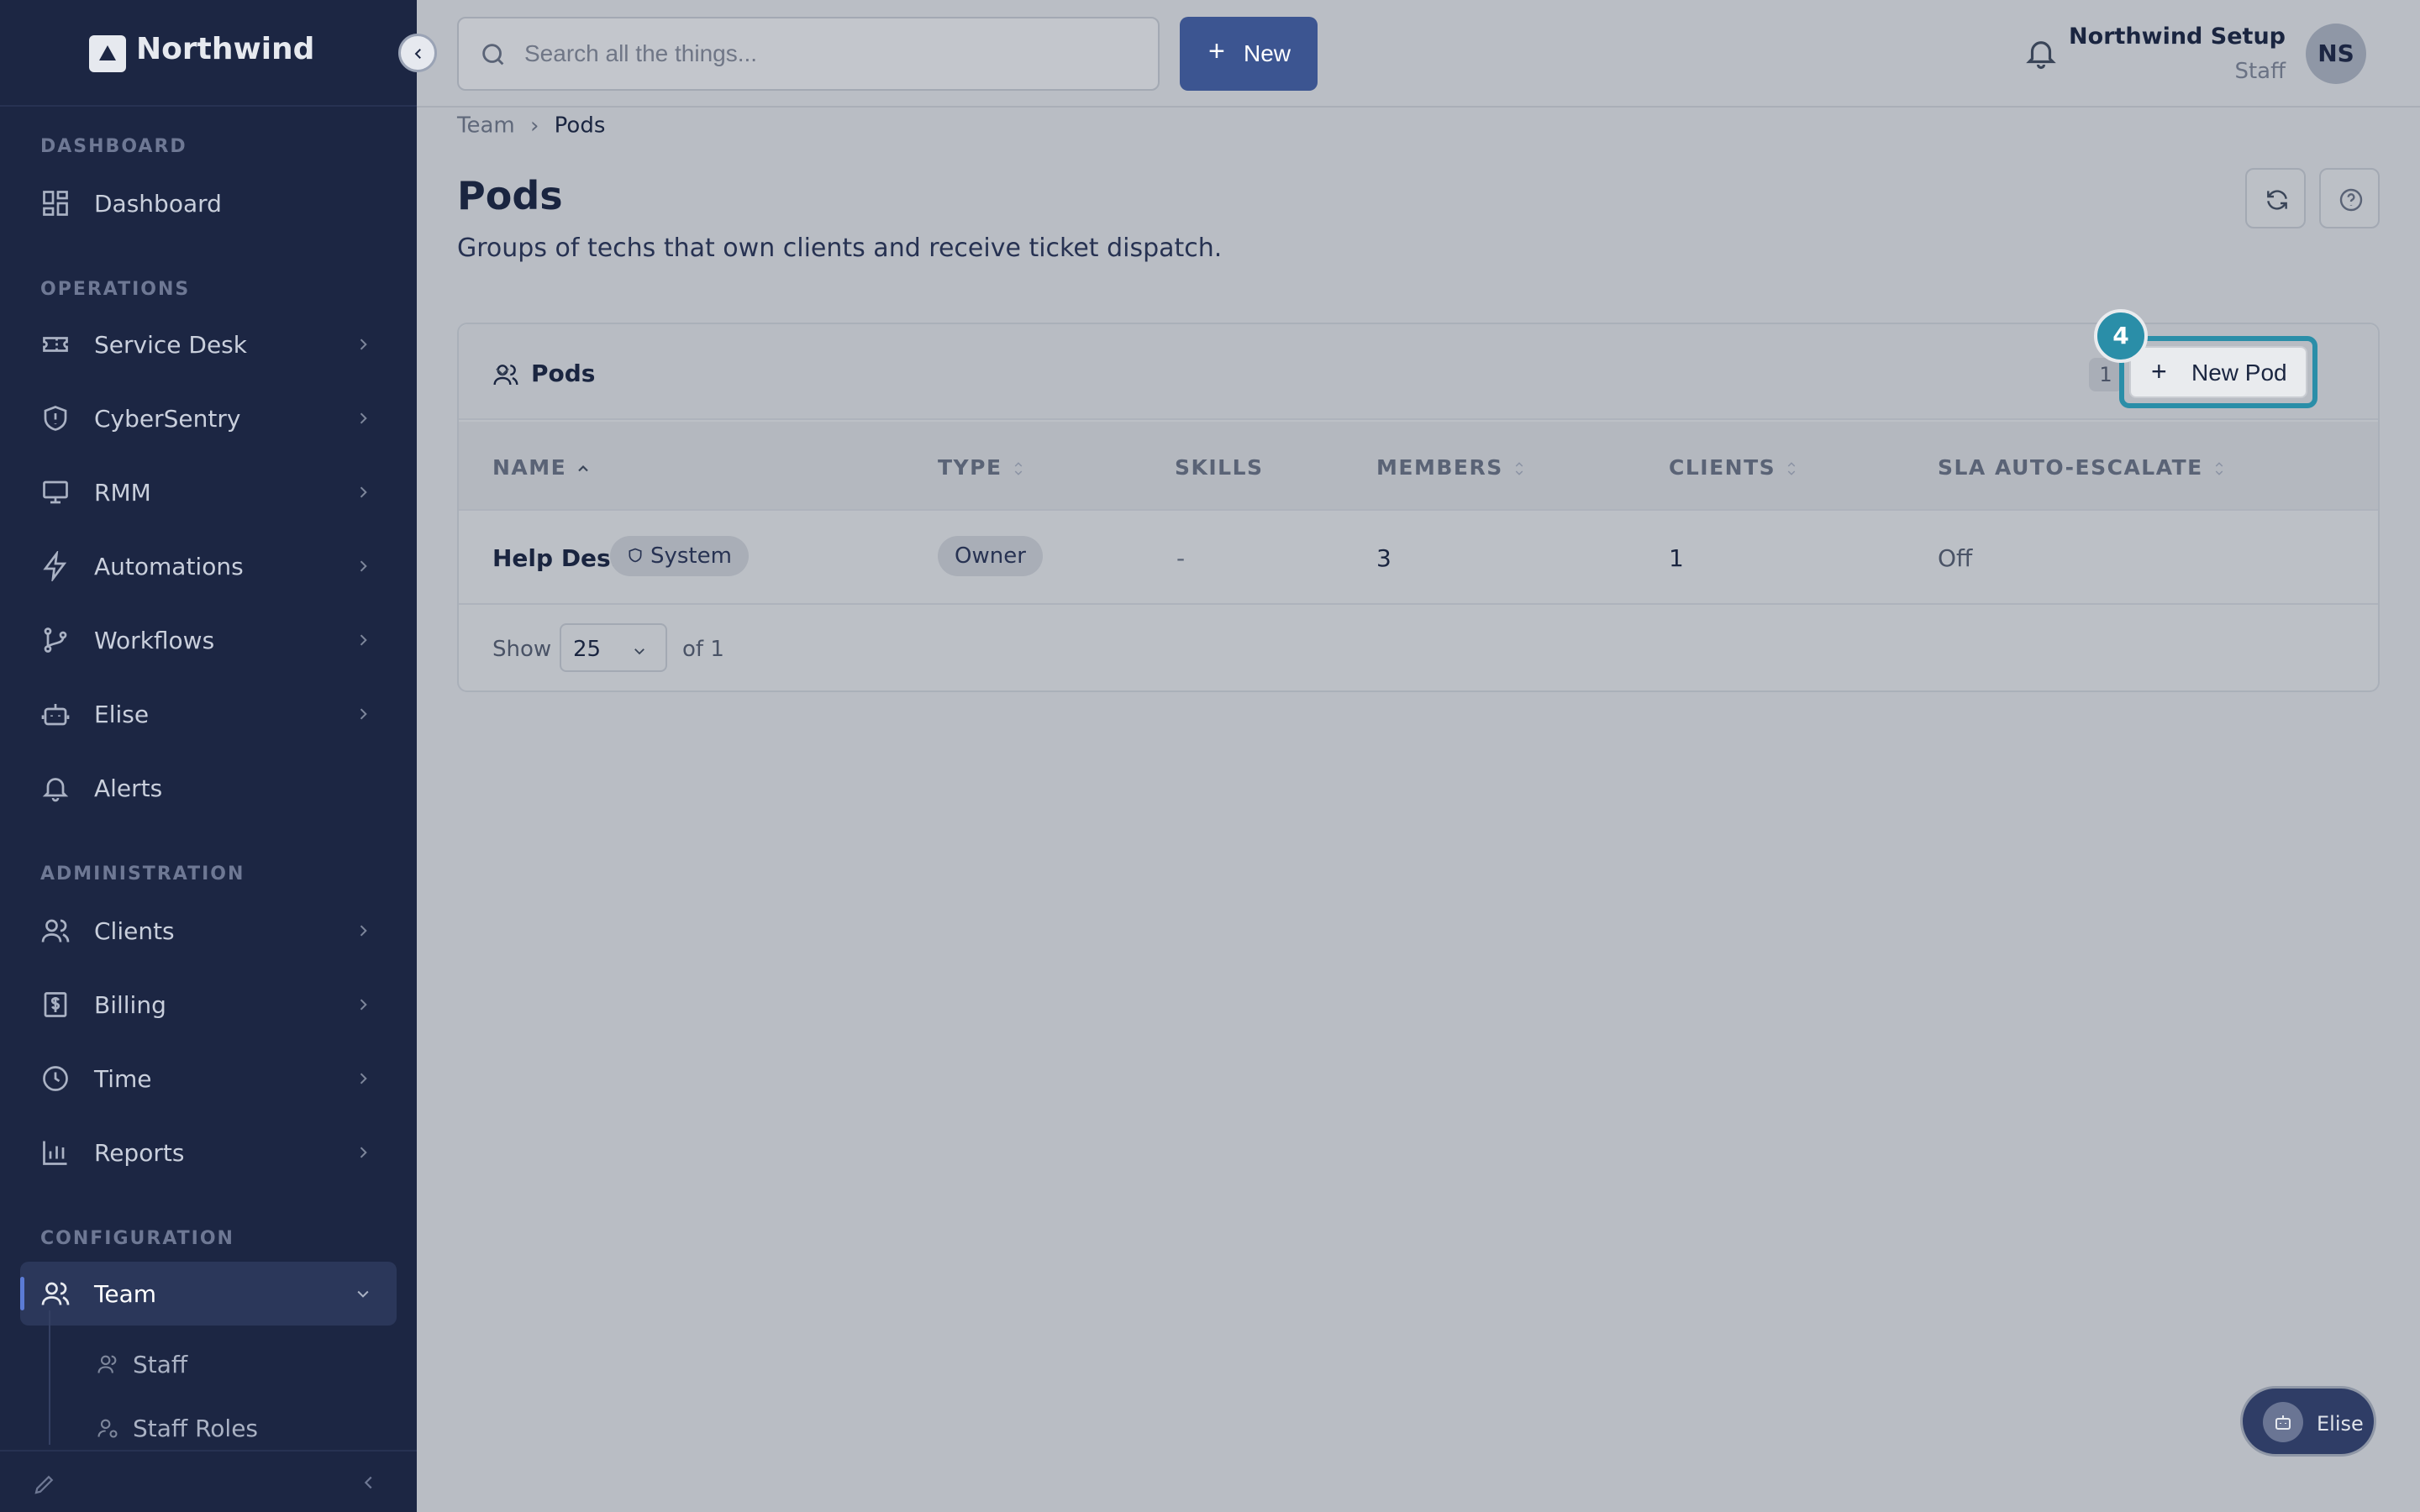 Image resolution: width=2420 pixels, height=1512 pixels. Describe the element at coordinates (169, 566) in the screenshot. I see `sidebar-item-label: Automations` at that location.